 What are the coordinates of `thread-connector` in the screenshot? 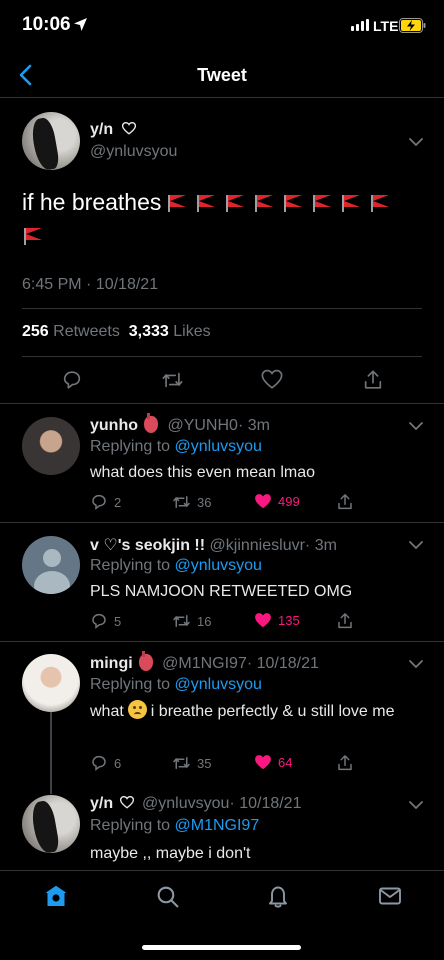 It's located at (51, 753).